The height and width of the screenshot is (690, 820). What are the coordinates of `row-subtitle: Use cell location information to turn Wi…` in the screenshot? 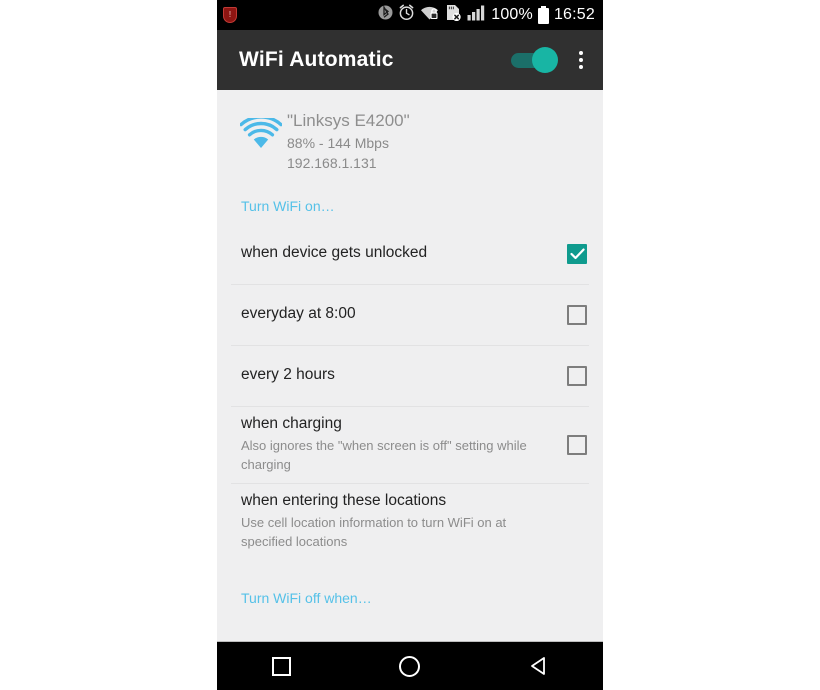 It's located at (374, 532).